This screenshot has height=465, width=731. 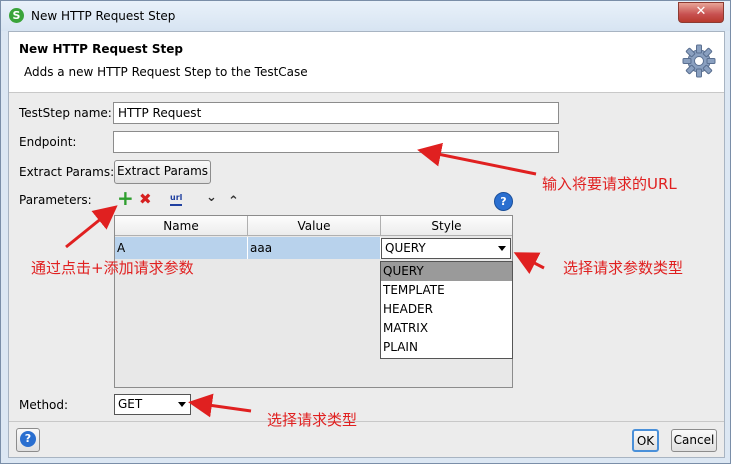 I want to click on arrow-to-endpoint, so click(x=477, y=159).